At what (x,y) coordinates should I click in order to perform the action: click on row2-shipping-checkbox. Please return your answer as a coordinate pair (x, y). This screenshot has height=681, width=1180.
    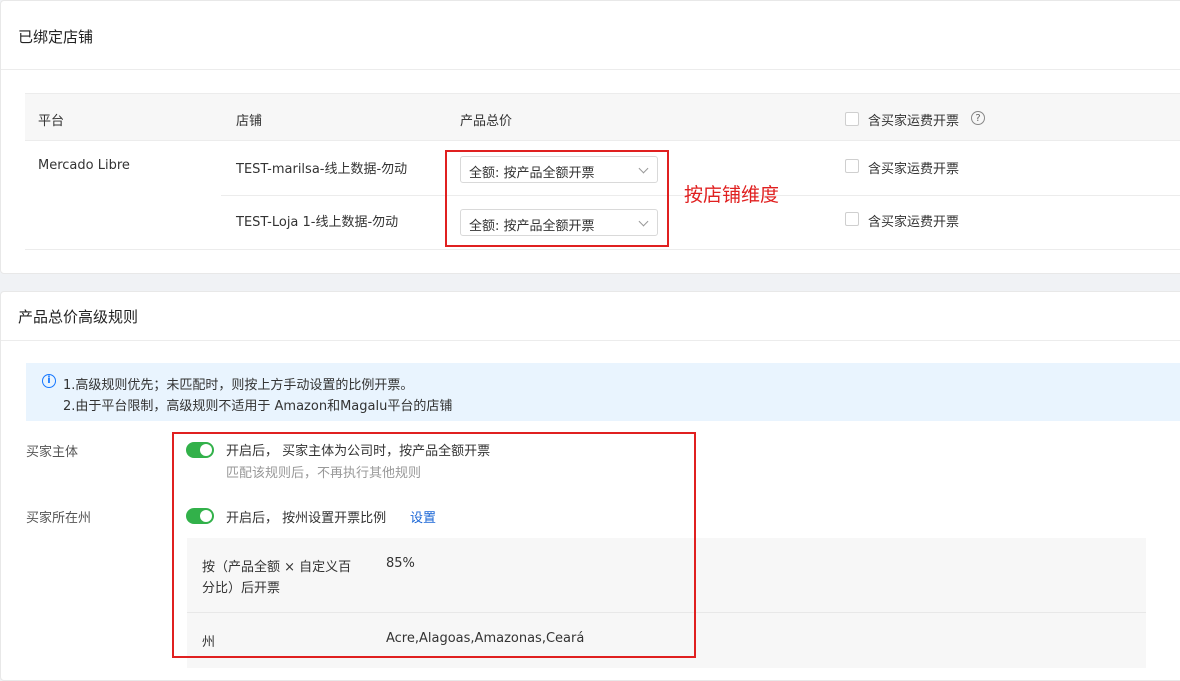
    Looking at the image, I should click on (852, 219).